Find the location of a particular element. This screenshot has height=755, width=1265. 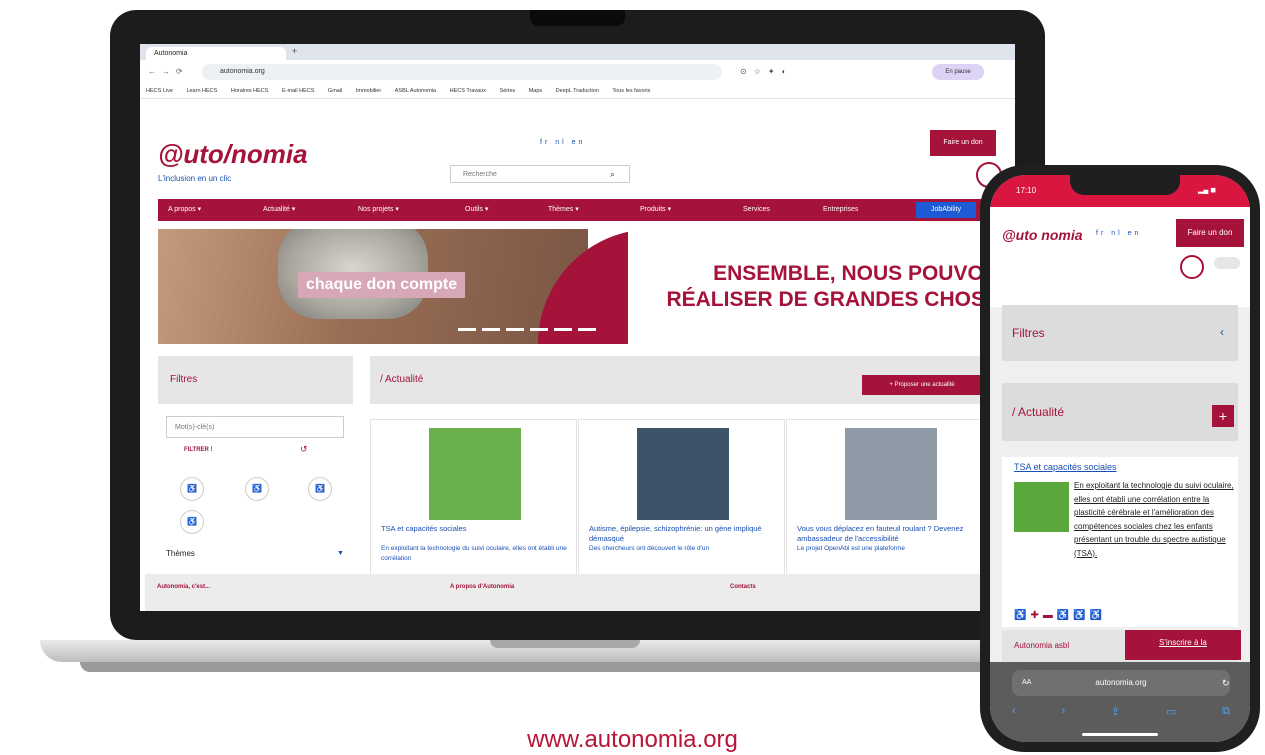

search-input: Recherche is located at coordinates (540, 174).